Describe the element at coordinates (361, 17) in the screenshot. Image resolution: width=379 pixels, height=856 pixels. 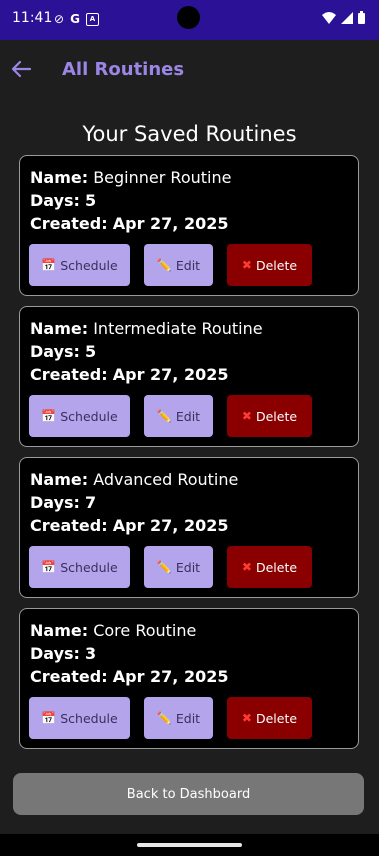
I see `battery-icon` at that location.